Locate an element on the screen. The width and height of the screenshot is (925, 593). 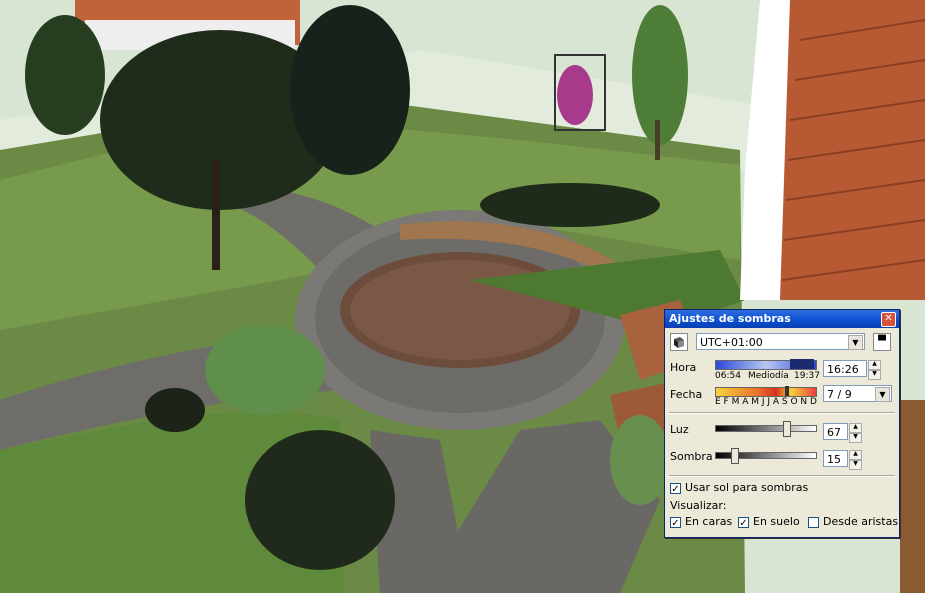
sombra-spinner: ▲ ▼ is located at coordinates (855, 460).